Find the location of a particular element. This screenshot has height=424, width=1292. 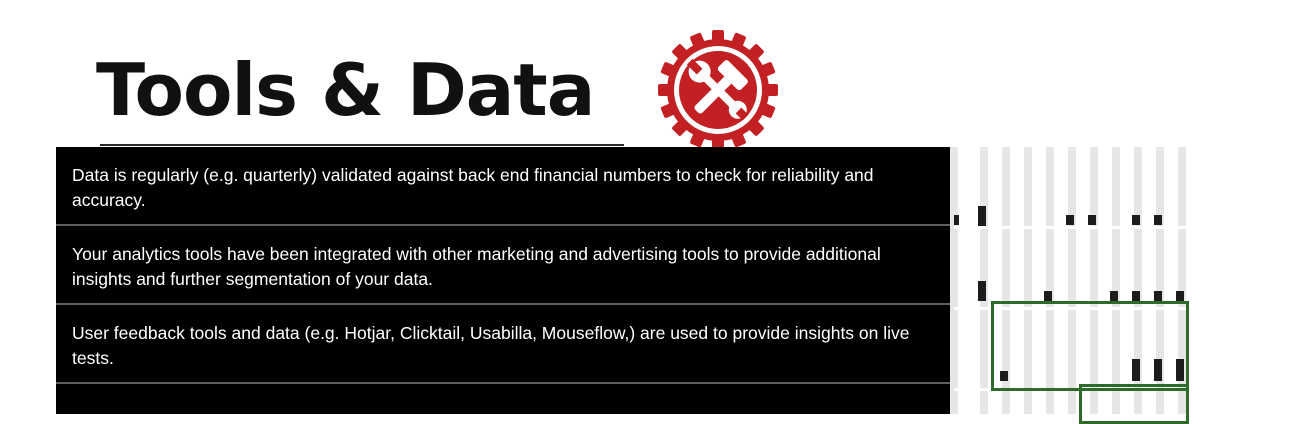

grid-divider is located at coordinates (1074, 227).